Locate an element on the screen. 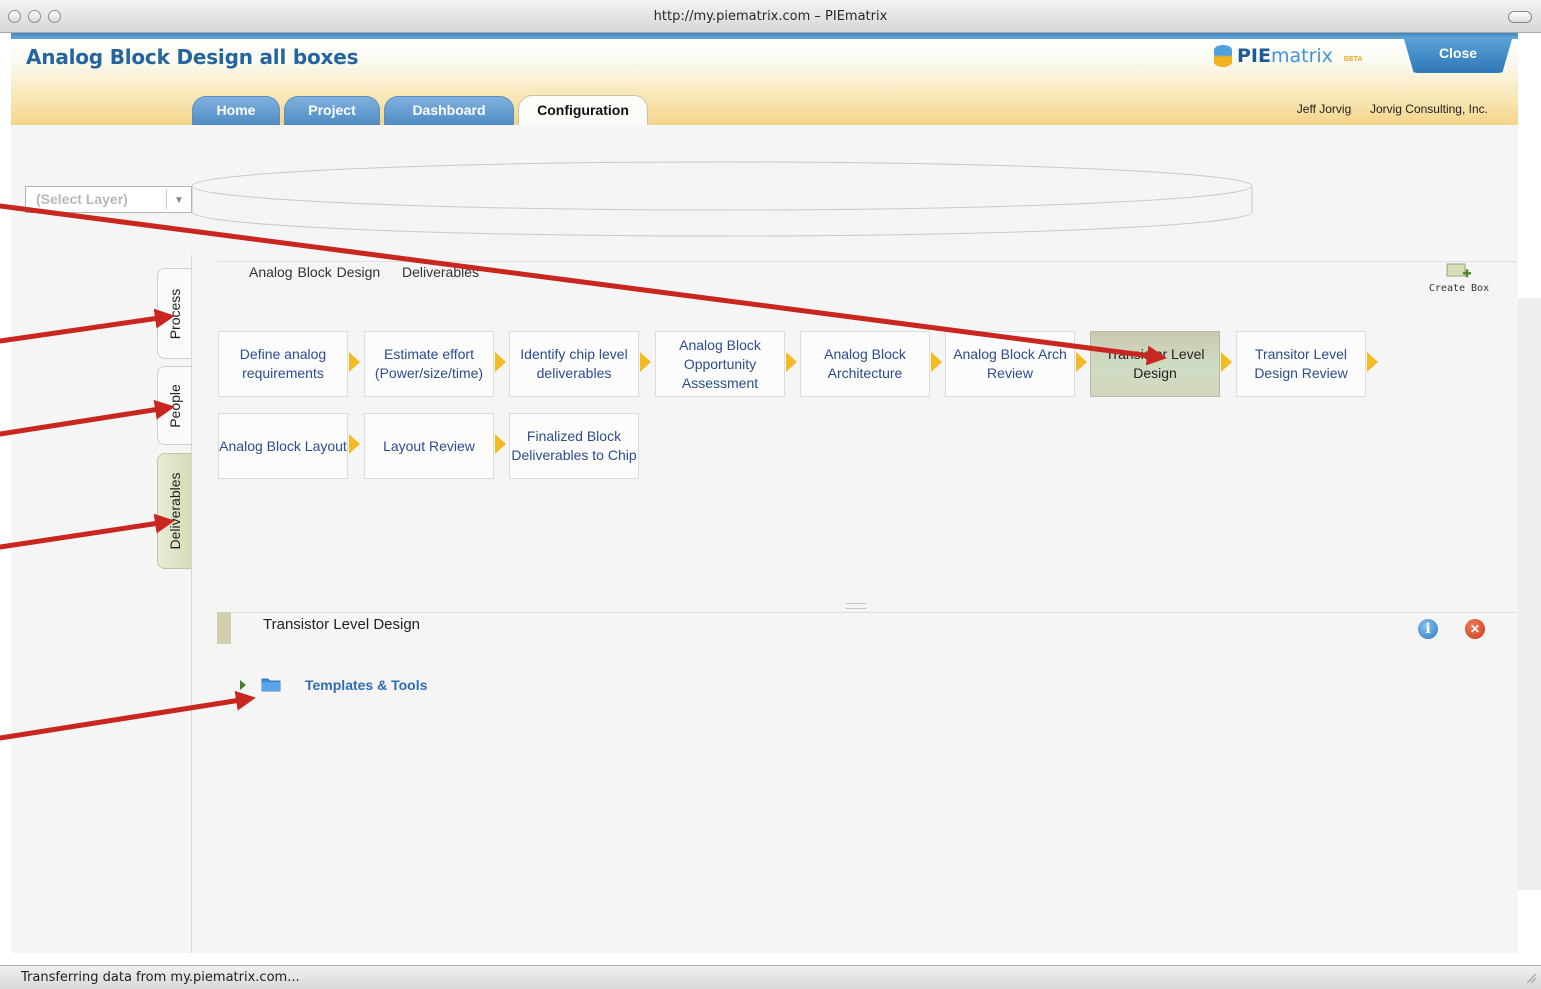 This screenshot has height=989, width=1541. process-box-transistor-level-design: Transistor Level Design is located at coordinates (1155, 364).